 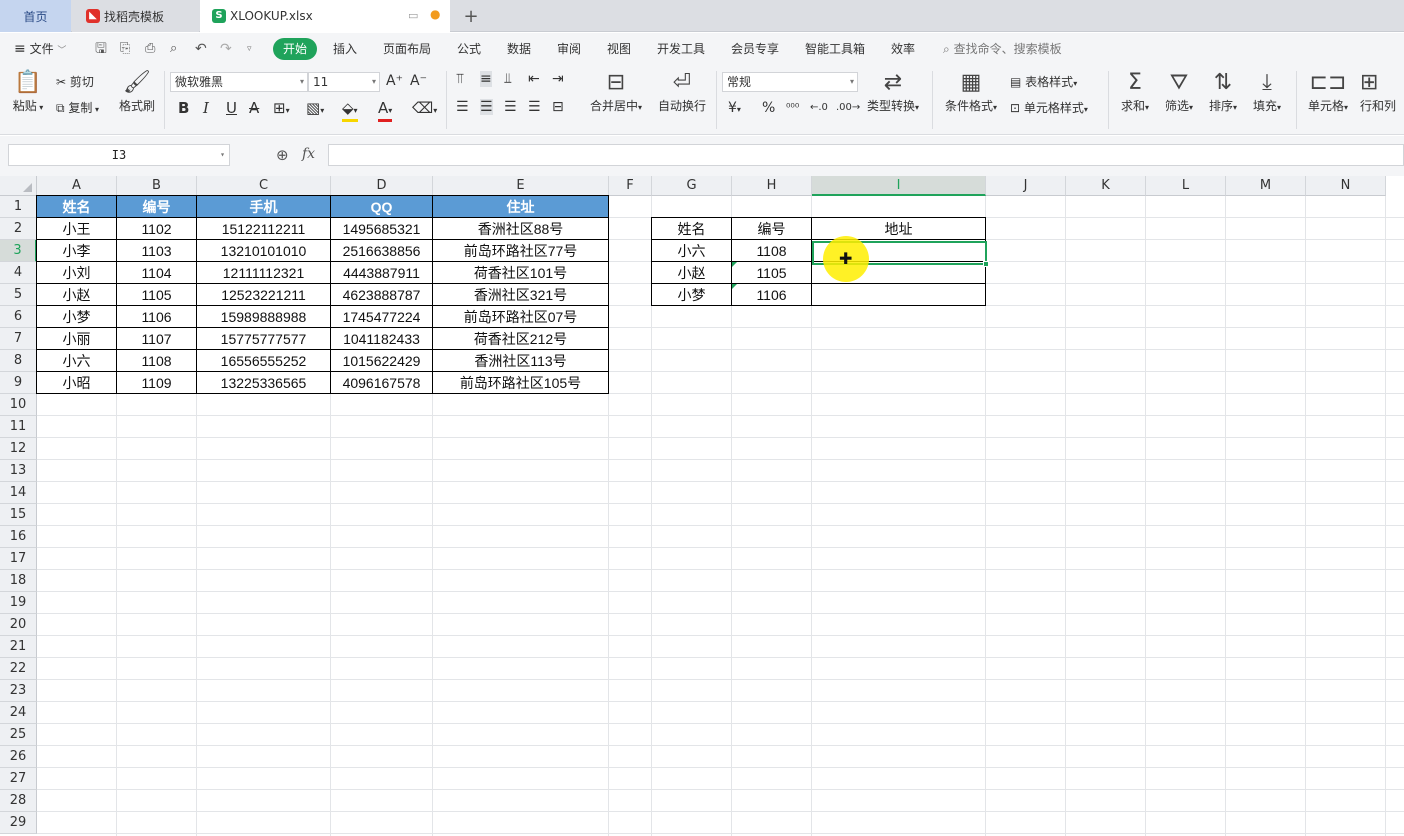 I want to click on menu-formula: 公式, so click(x=469, y=49).